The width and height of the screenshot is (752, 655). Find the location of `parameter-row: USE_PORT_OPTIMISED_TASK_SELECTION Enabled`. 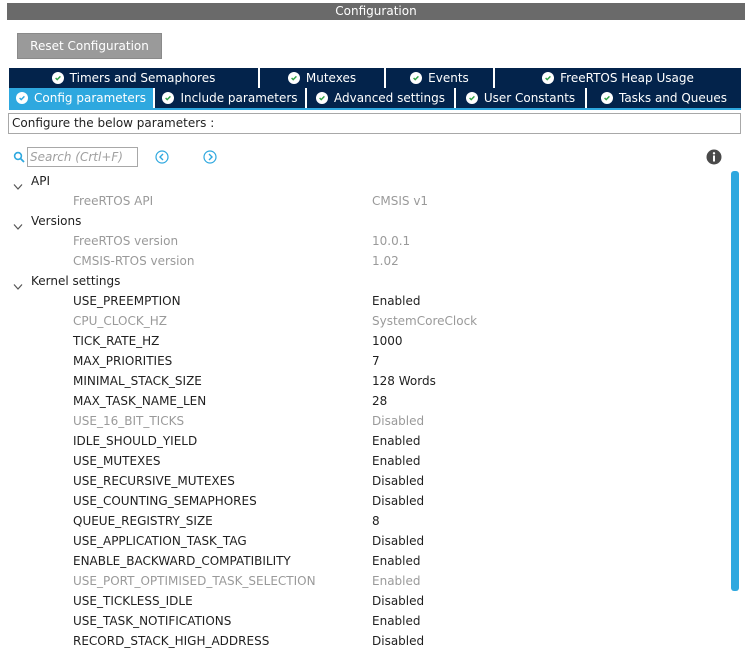

parameter-row: USE_PORT_OPTIMISED_TASK_SELECTION Enabled is located at coordinates (365, 581).